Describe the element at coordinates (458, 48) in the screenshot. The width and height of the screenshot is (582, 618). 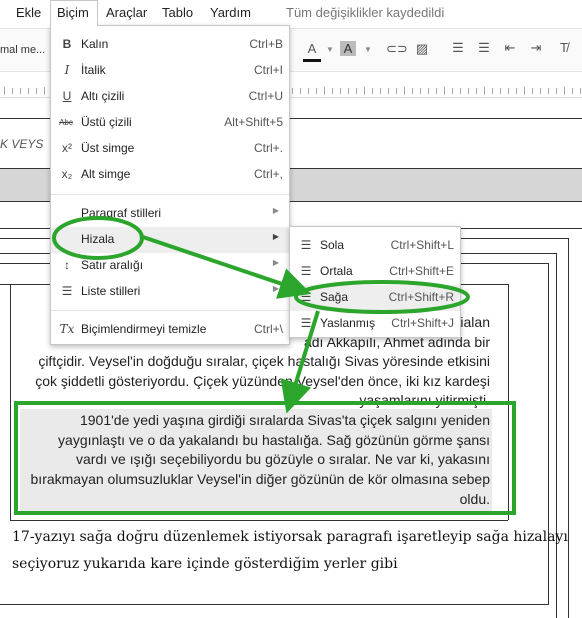
I see `numbered-list-icon: ☰` at that location.